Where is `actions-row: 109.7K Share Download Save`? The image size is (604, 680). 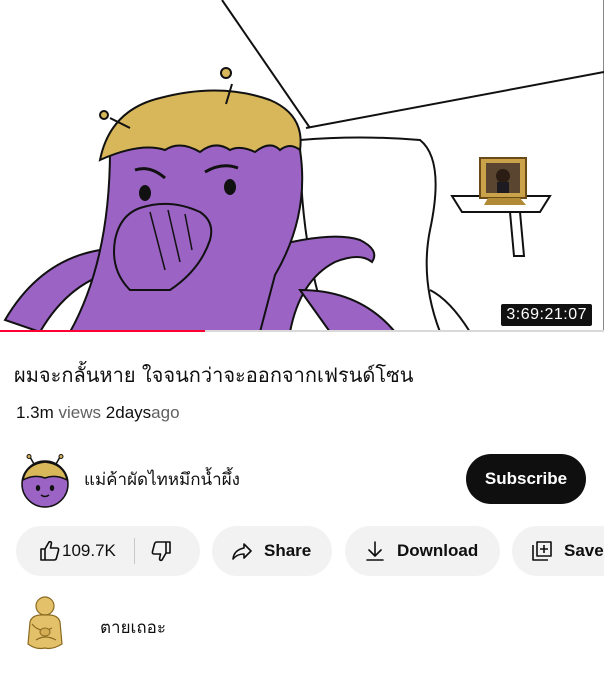
actions-row: 109.7K Share Download Save is located at coordinates (302, 552).